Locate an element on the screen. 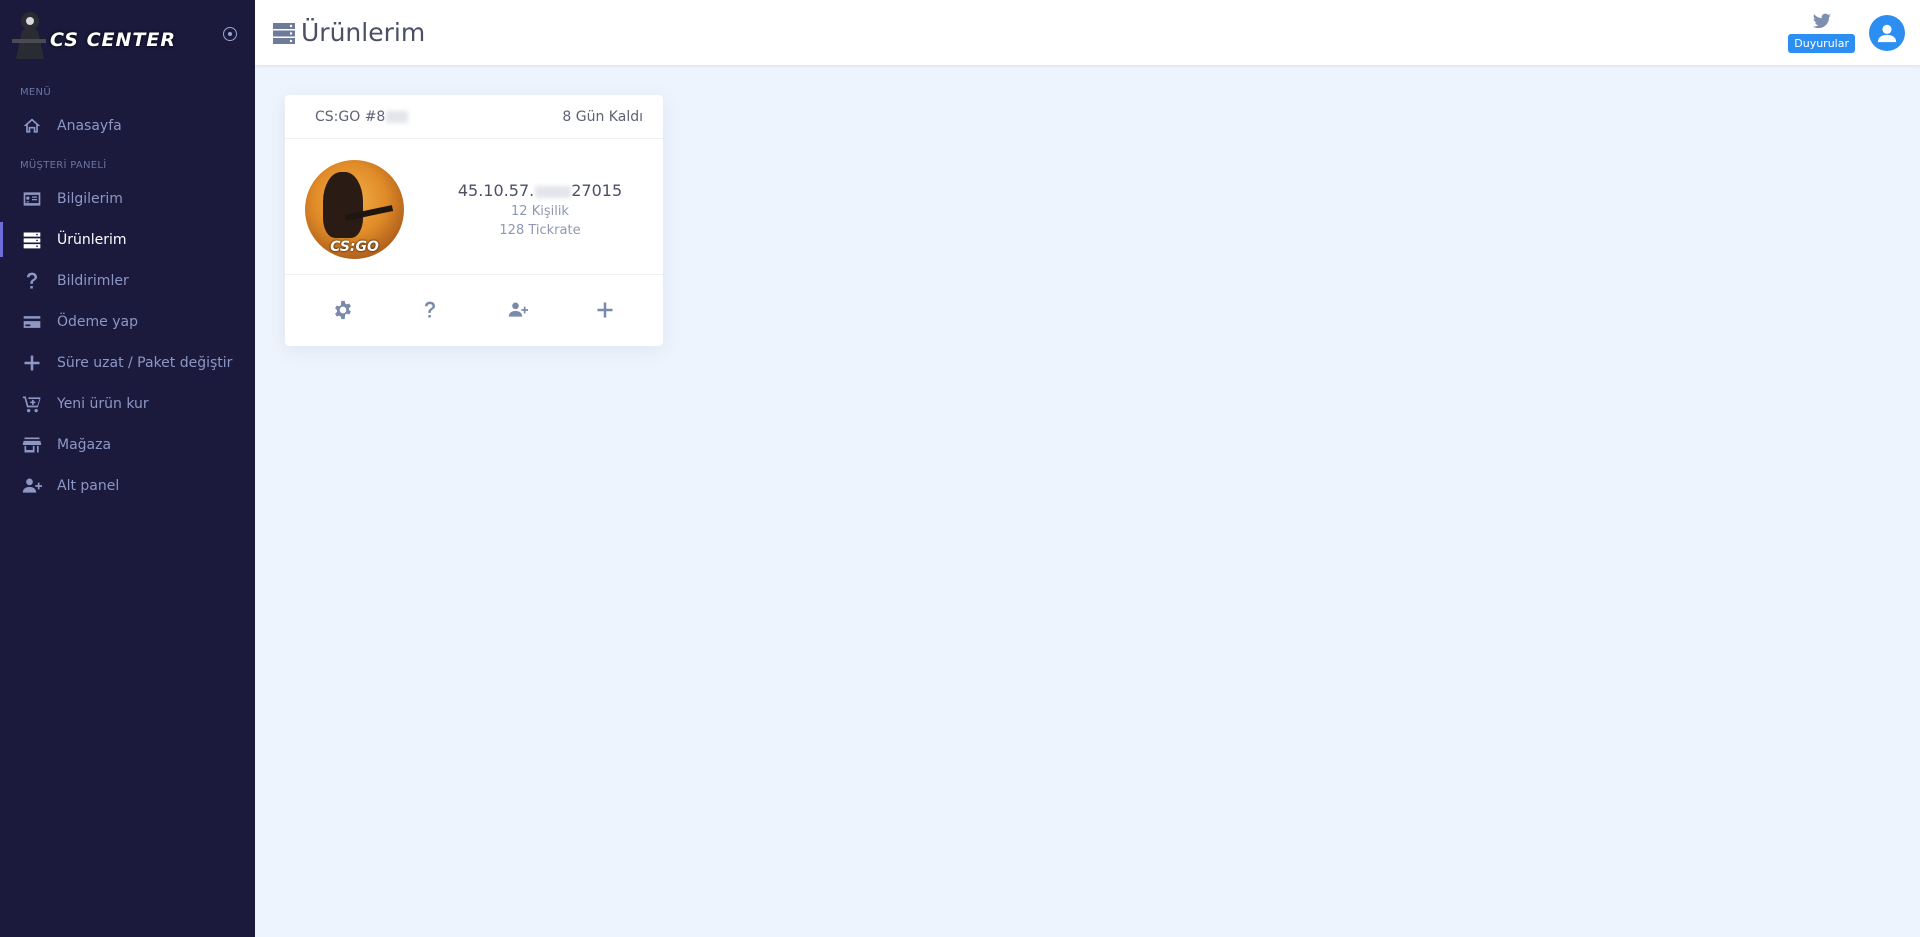 Image resolution: width=1920 pixels, height=937 pixels. section-label-menu: MENÜ is located at coordinates (35, 92).